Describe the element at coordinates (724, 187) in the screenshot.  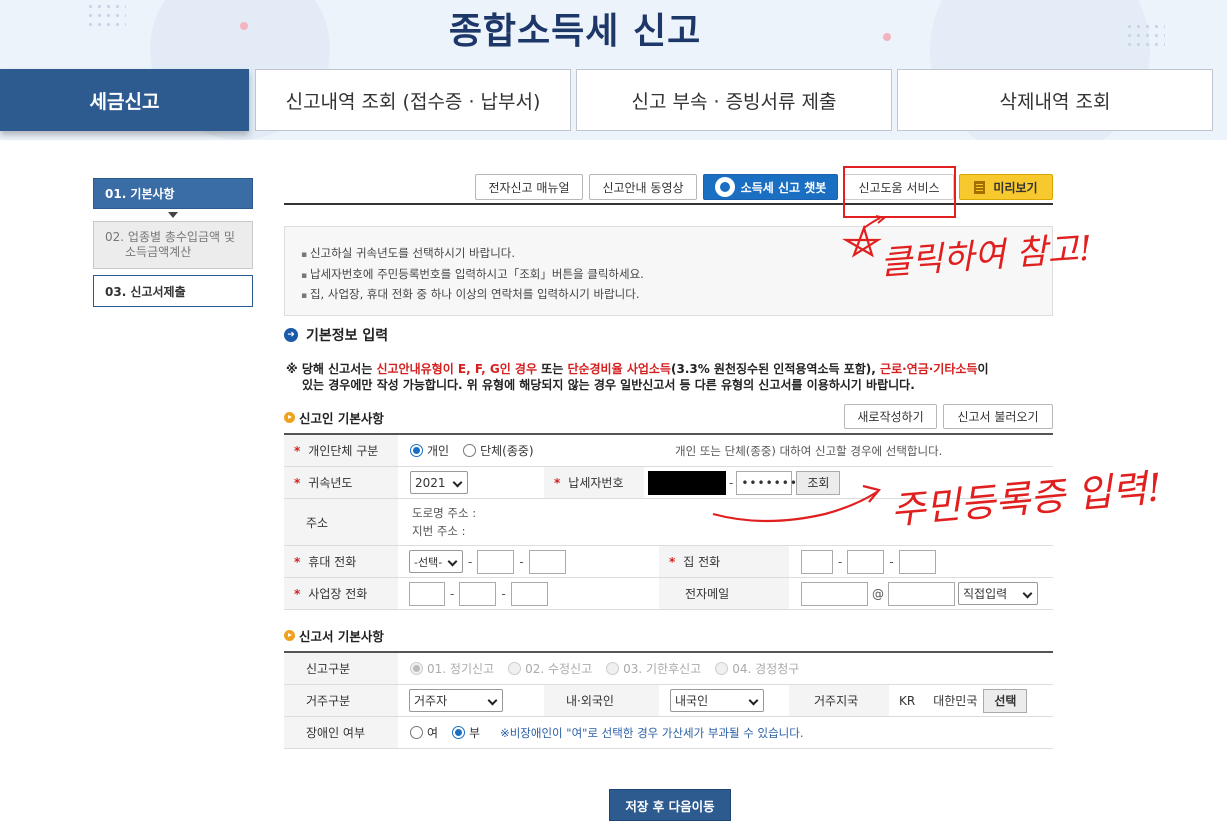
I see `chatbot-icon` at that location.